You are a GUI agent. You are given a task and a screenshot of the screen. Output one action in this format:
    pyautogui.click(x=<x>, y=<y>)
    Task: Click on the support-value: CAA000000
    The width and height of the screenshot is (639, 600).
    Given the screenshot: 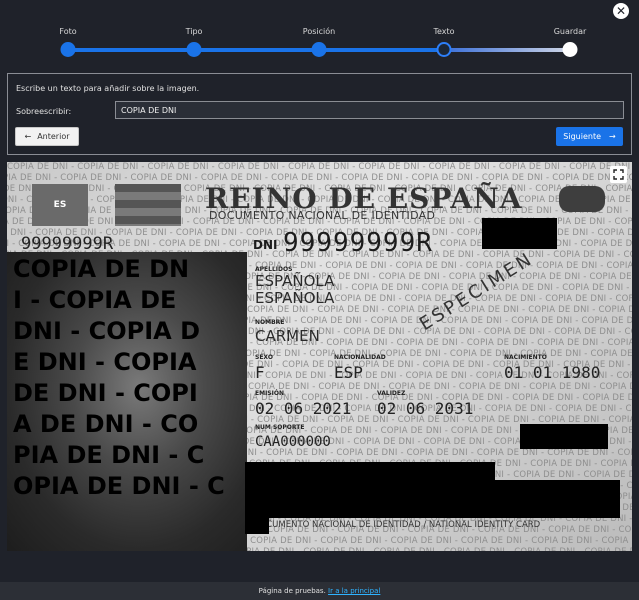 What is the action you would take?
    pyautogui.click(x=293, y=442)
    